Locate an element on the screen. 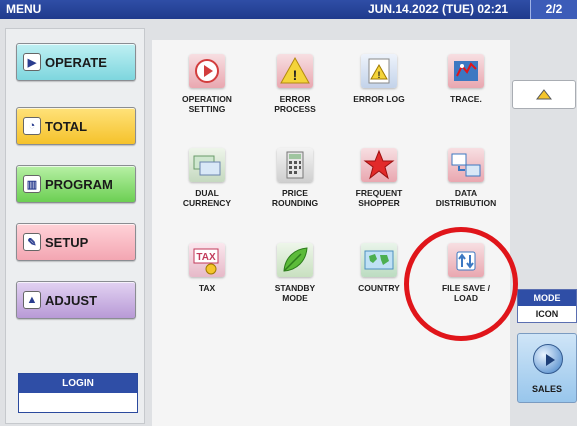  tile-price-rounding: PRICE ROUNDING is located at coordinates (295, 178).